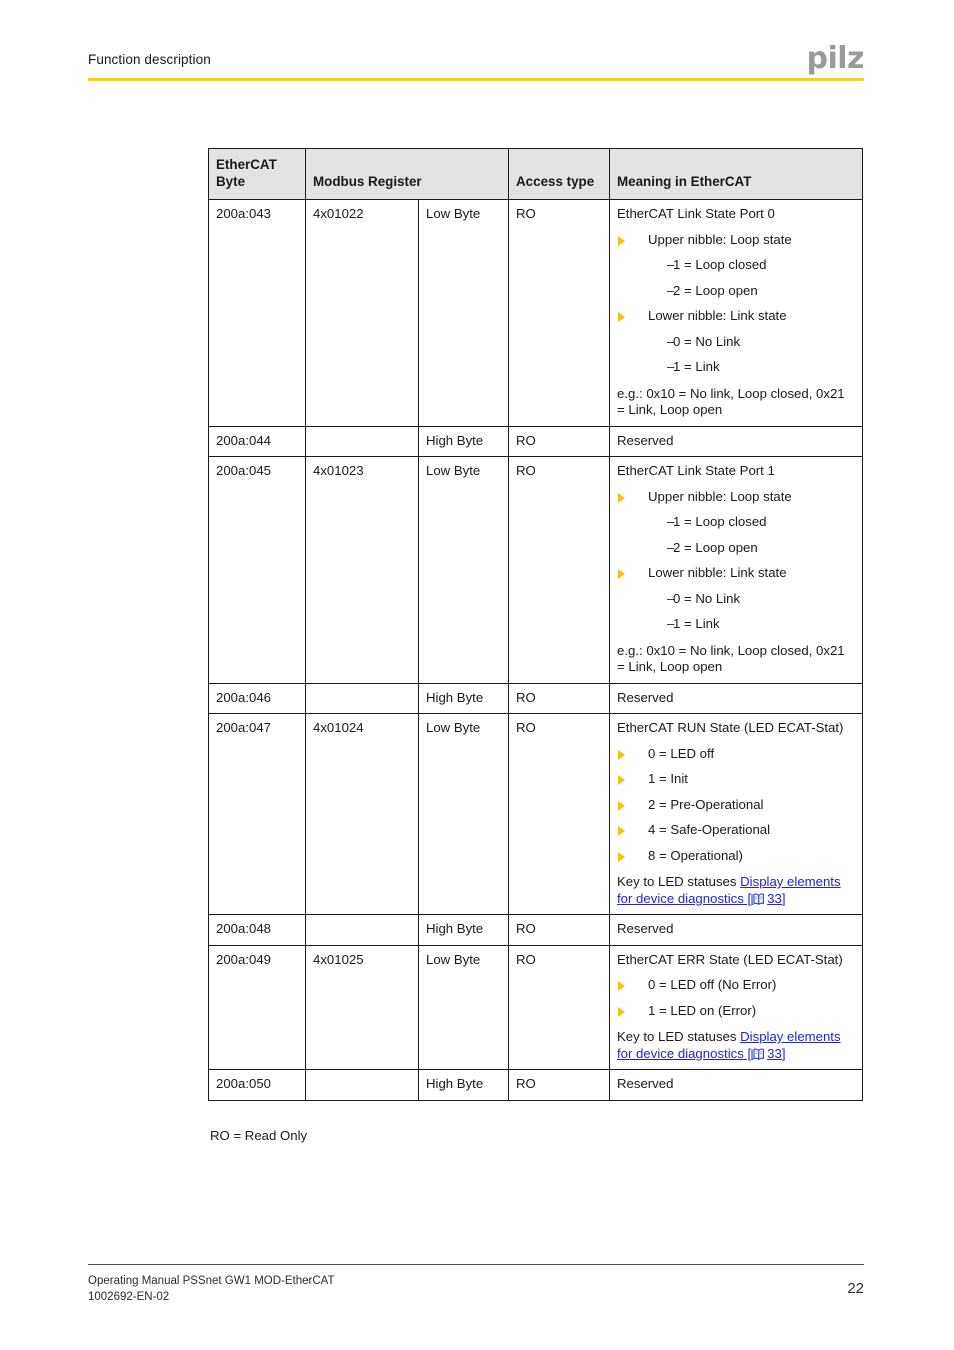  What do you see at coordinates (257, 1085) in the screenshot?
I see `cell-ethercat-byte: 200a:050` at bounding box center [257, 1085].